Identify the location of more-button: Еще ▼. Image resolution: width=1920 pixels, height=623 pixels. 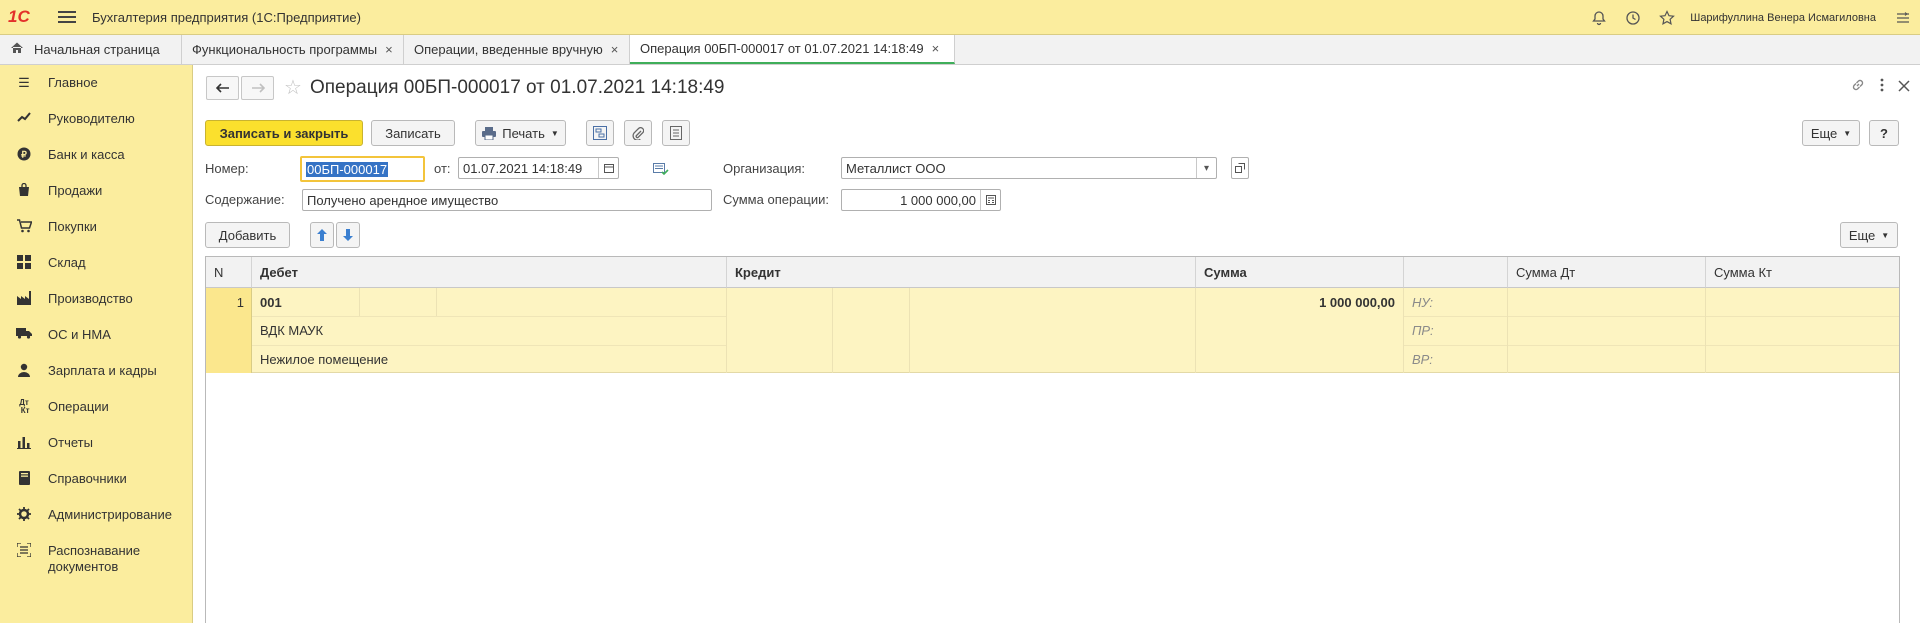
(1831, 133).